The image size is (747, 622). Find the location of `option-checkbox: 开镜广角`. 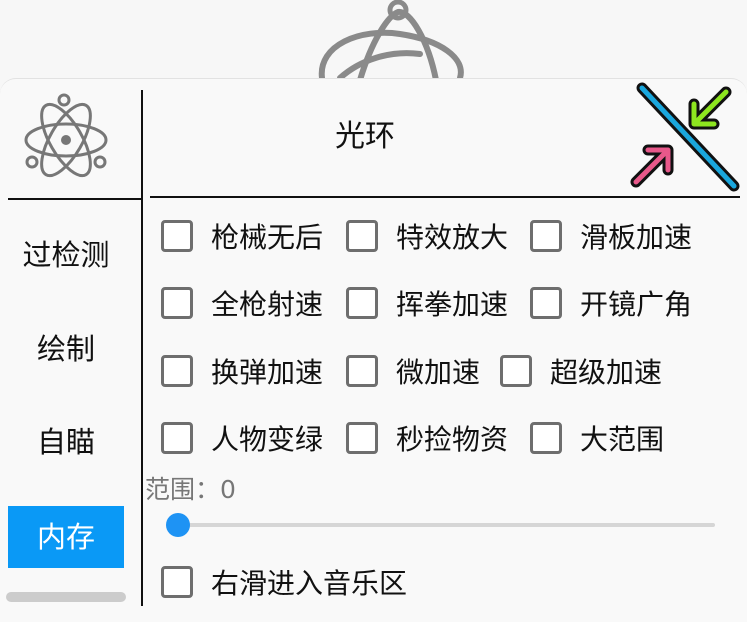

option-checkbox: 开镜广角 is located at coordinates (611, 303).